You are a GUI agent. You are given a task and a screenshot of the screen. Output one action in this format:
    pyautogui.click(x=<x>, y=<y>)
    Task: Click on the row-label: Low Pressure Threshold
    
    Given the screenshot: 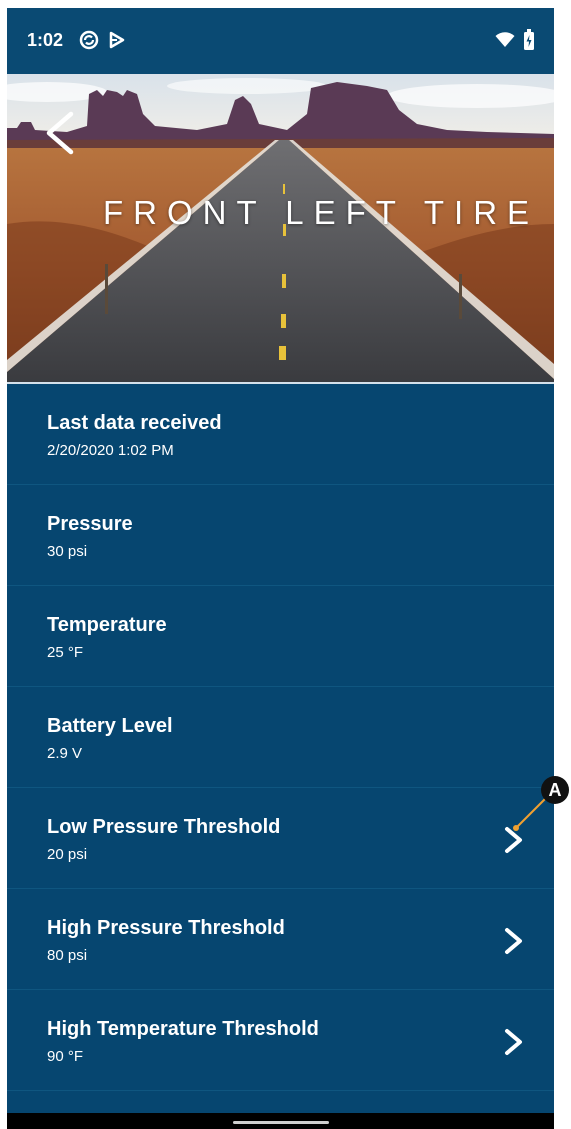 What is the action you would take?
    pyautogui.click(x=164, y=827)
    